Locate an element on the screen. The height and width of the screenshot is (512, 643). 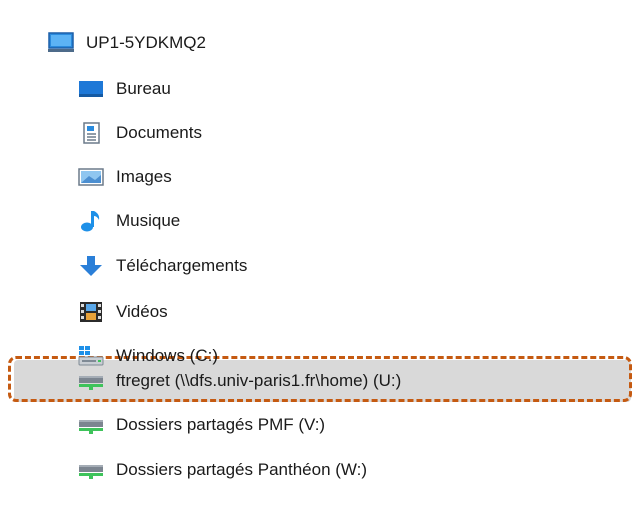
tree-item-label: Dossiers partagés PMF (V:) is located at coordinates (221, 424).